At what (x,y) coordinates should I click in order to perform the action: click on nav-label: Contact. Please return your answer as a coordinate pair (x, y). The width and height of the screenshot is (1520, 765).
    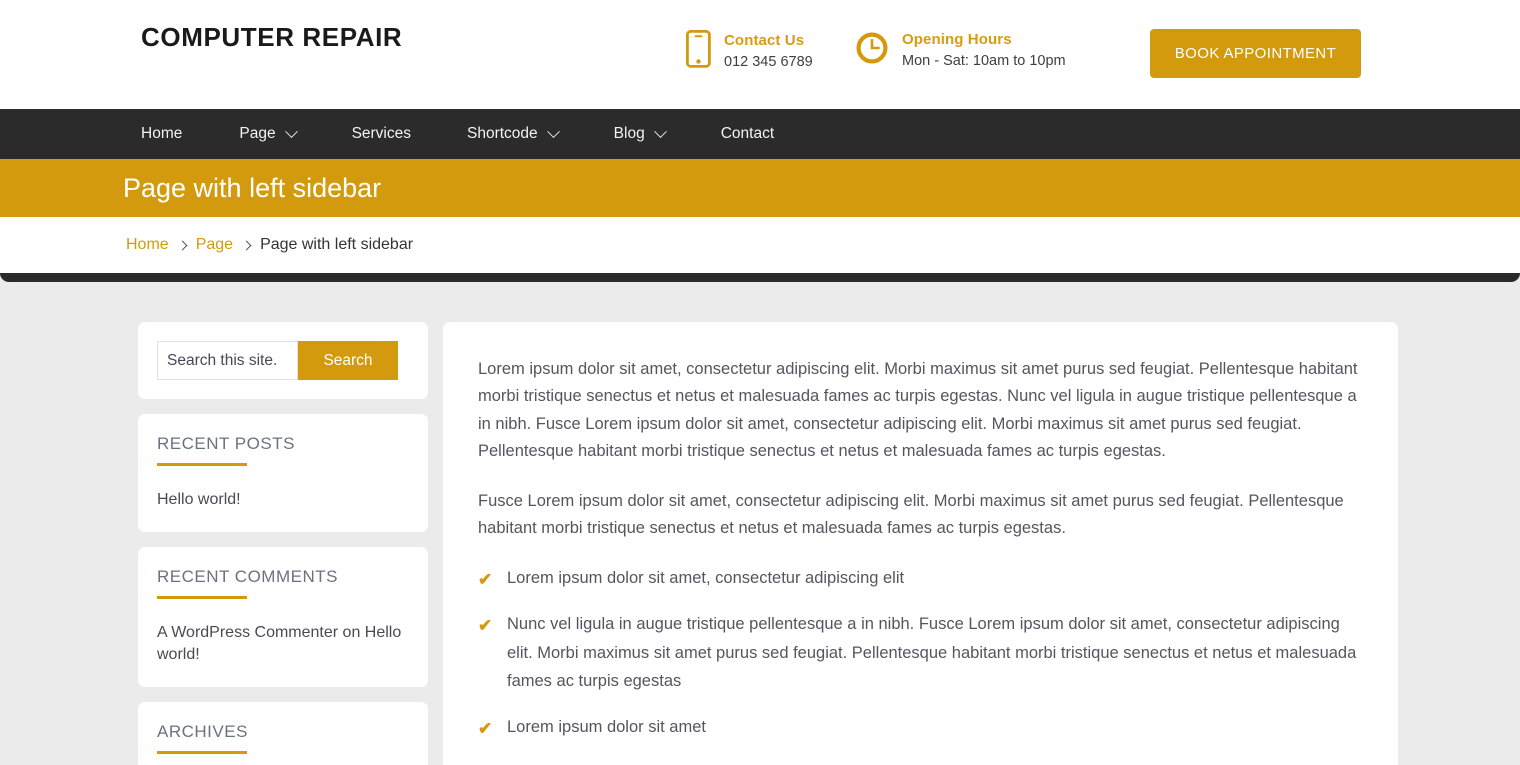
    Looking at the image, I should click on (747, 133).